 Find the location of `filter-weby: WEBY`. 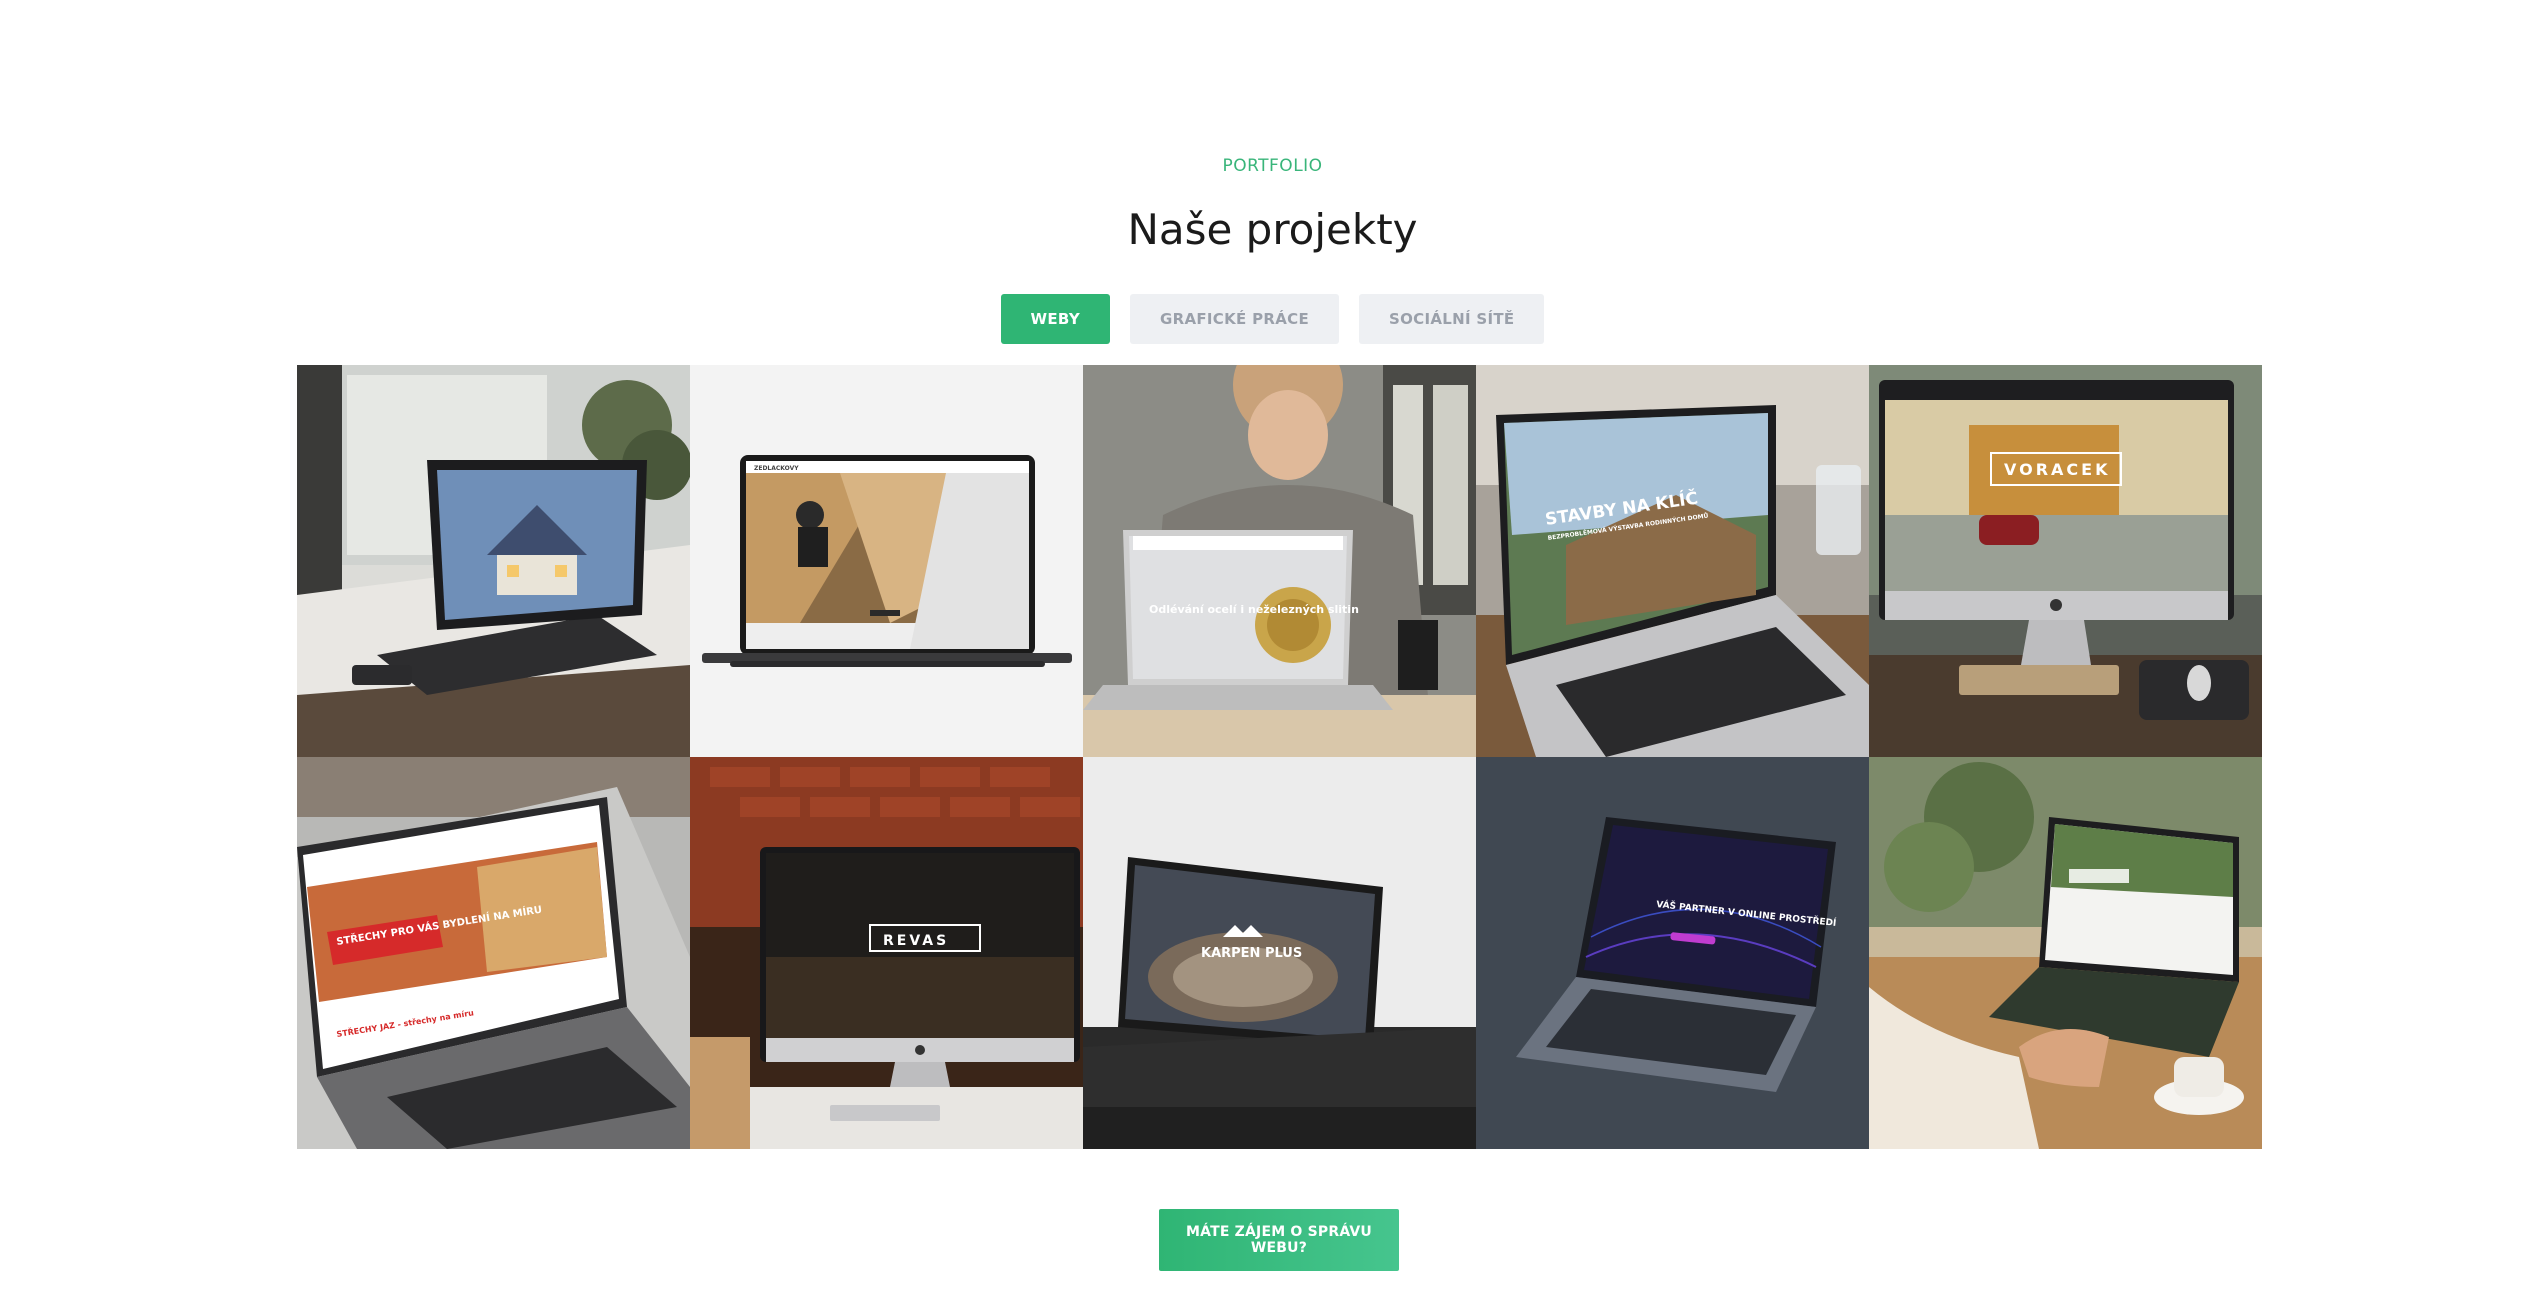

filter-weby: WEBY is located at coordinates (1055, 319).